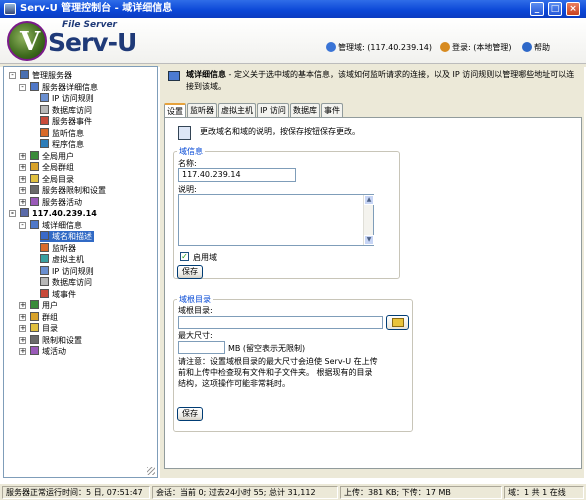  What do you see at coordinates (280, 322) in the screenshot?
I see `root-dir-field` at bounding box center [280, 322].